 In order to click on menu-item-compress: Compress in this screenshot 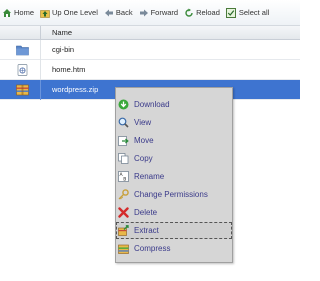, I will do `click(174, 248)`.